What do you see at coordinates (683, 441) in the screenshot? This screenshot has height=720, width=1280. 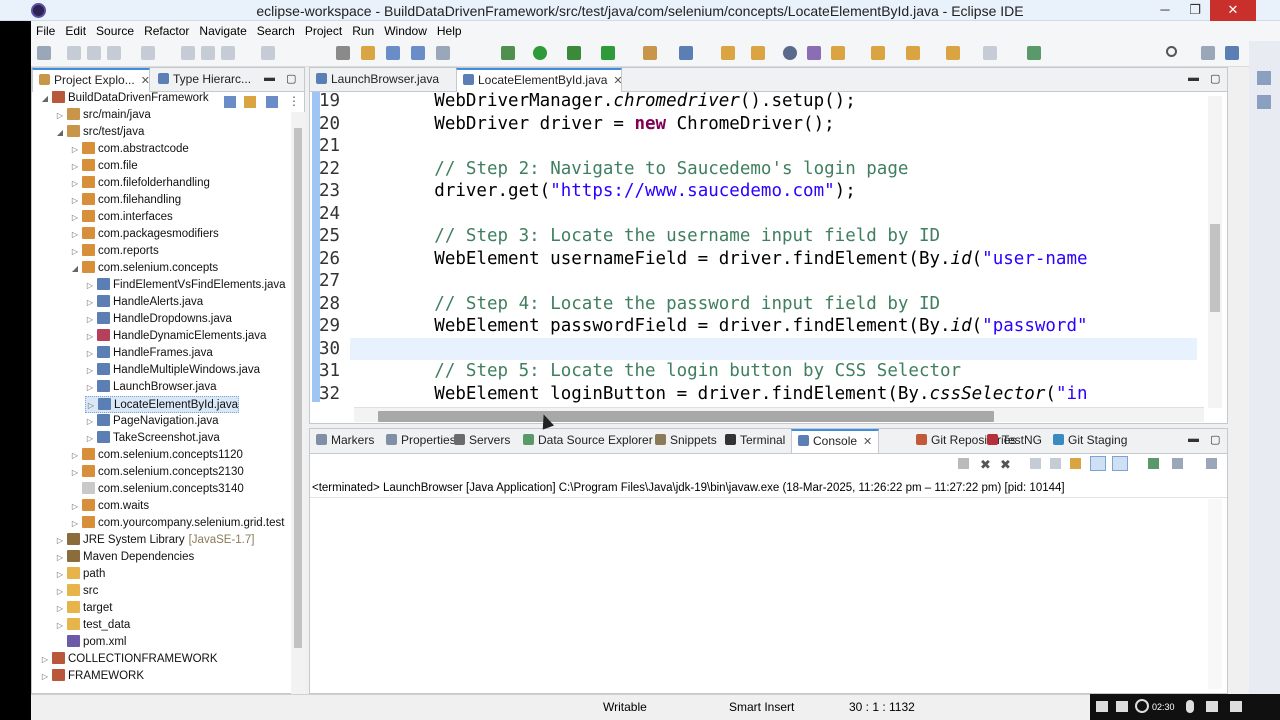 I see `tab-snippets: Snippets` at bounding box center [683, 441].